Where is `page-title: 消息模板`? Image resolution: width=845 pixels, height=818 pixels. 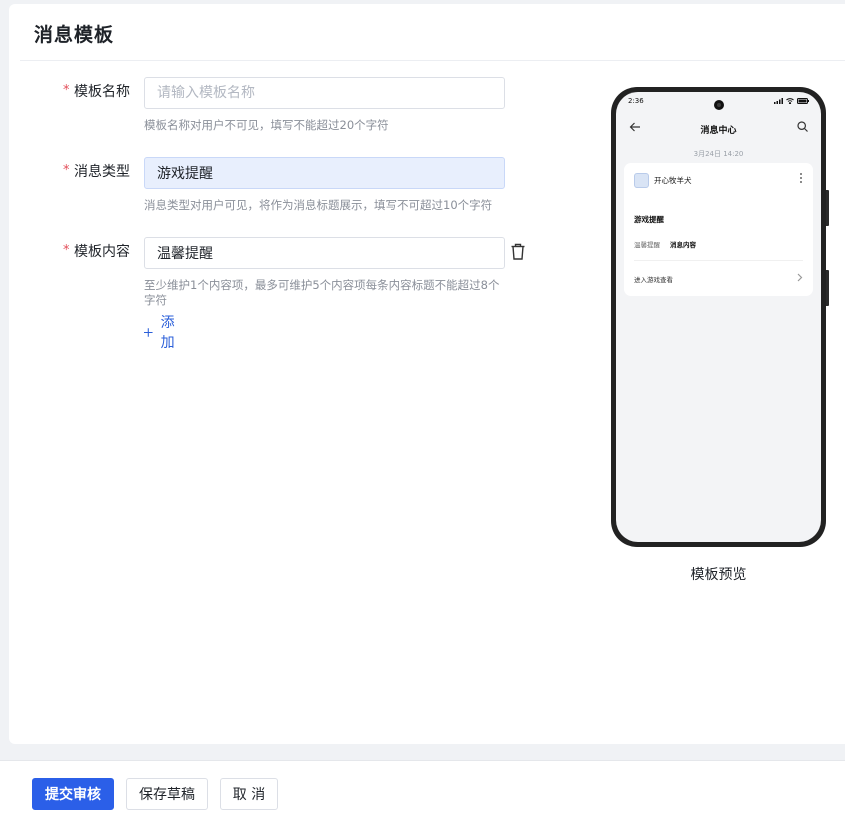 page-title: 消息模板 is located at coordinates (74, 35).